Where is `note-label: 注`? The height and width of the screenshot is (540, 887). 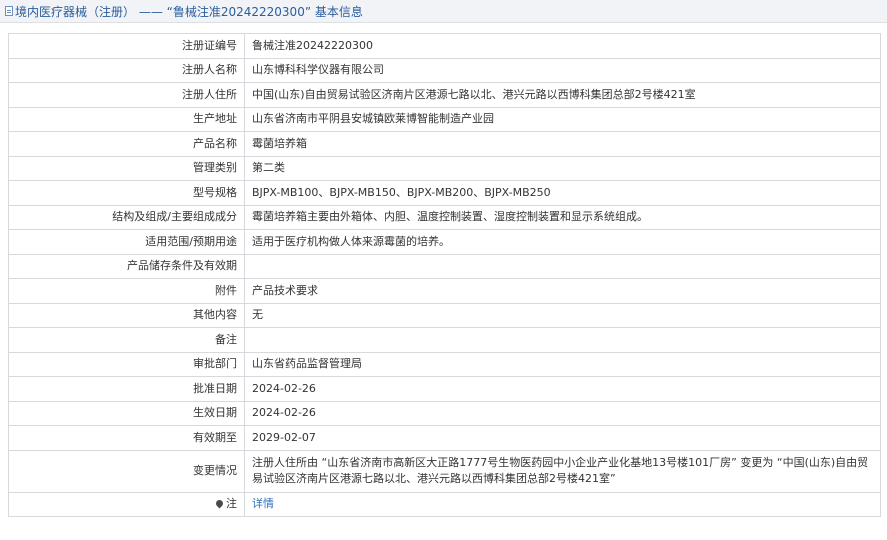
note-label: 注 is located at coordinates (231, 504).